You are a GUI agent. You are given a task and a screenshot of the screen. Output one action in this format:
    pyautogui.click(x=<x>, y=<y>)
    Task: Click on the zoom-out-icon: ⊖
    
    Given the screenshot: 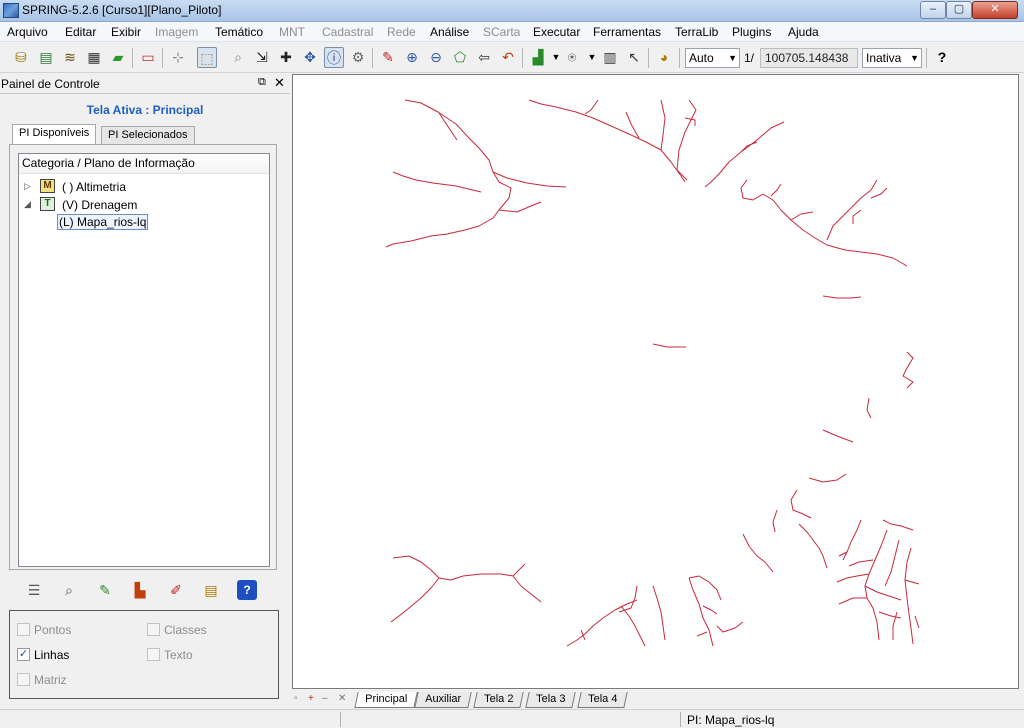 What is the action you would take?
    pyautogui.click(x=436, y=57)
    